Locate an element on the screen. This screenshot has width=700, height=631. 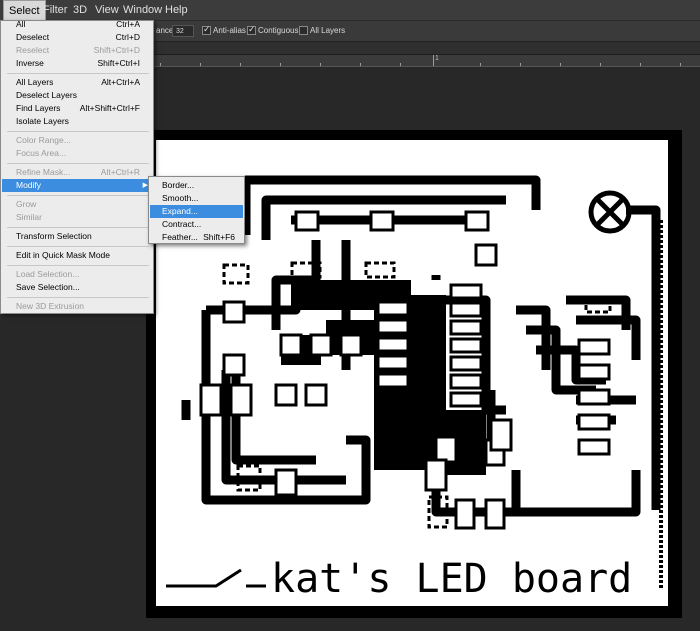
menu-item-all-layers: All Layers Alt+Ctrl+A is located at coordinates (77, 82).